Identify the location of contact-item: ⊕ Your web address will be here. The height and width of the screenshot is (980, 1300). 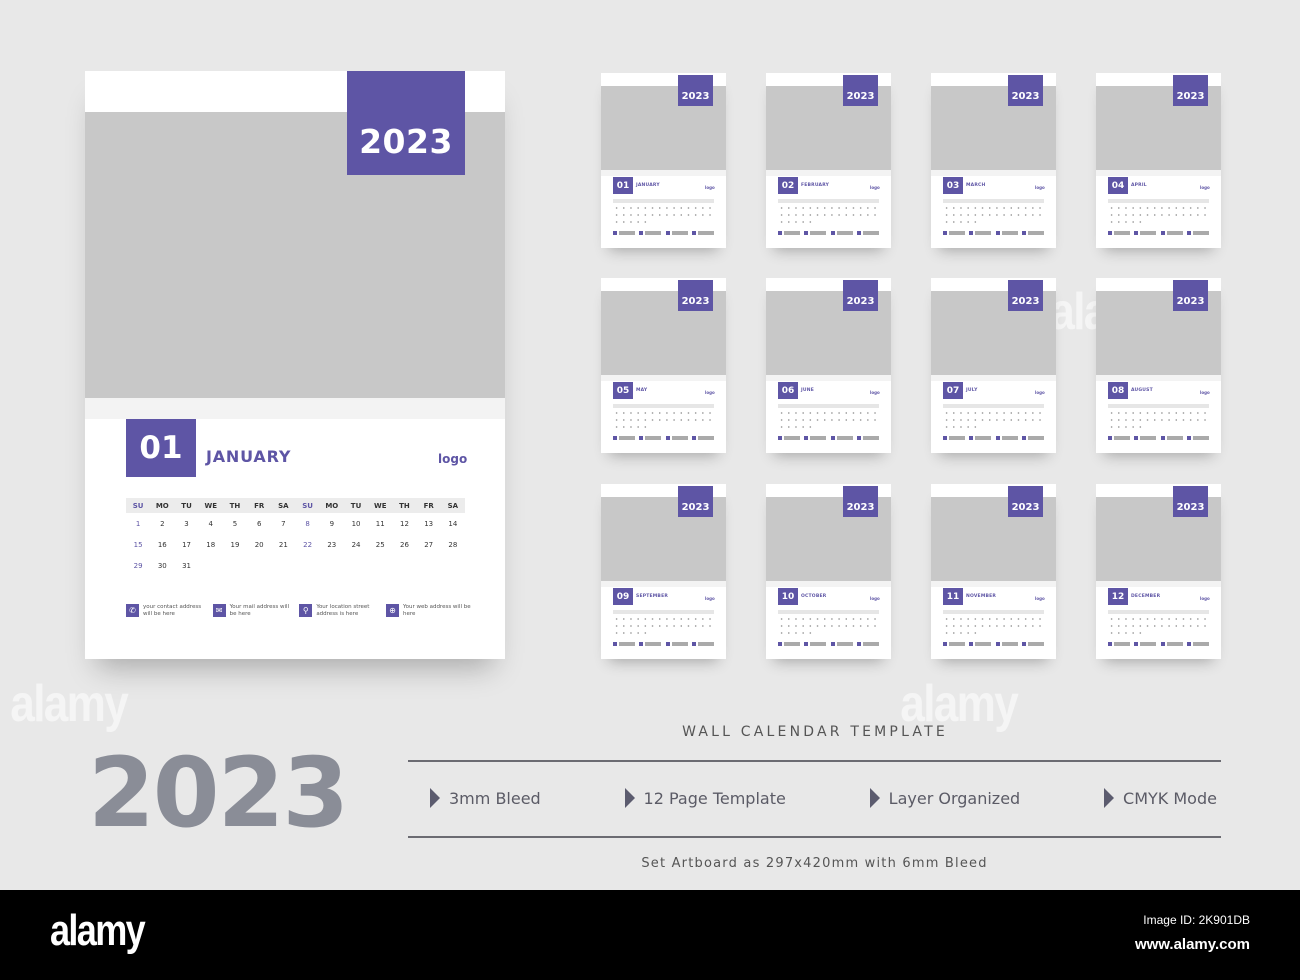
(428, 611).